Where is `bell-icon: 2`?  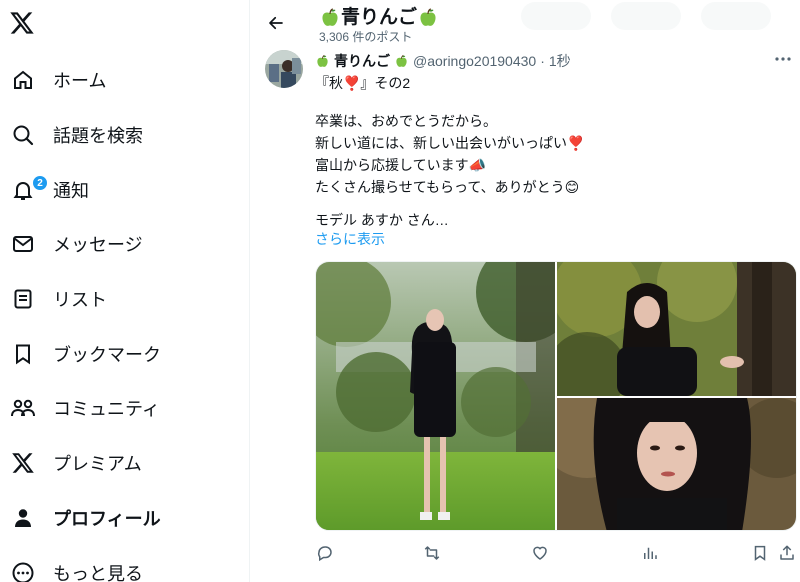 bell-icon: 2 is located at coordinates (29, 189).